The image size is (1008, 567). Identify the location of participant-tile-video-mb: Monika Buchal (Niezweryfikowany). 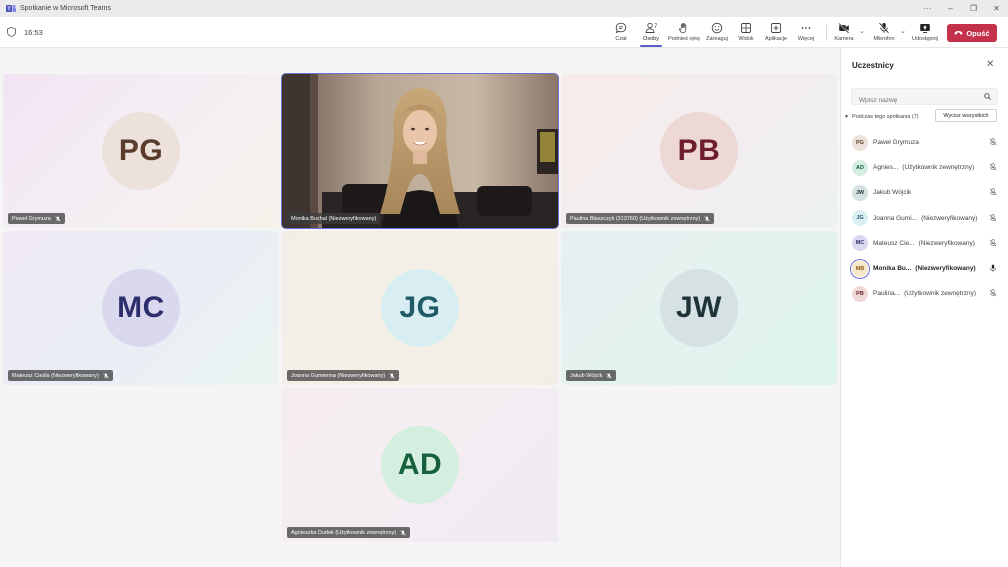
(420, 151).